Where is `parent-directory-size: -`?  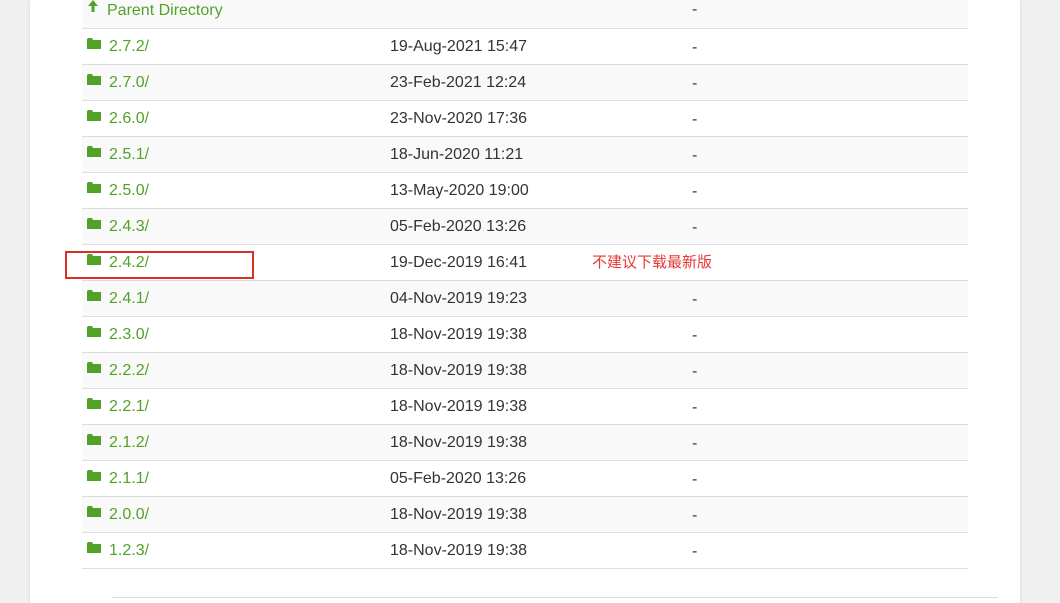
parent-directory-size: - is located at coordinates (695, 9).